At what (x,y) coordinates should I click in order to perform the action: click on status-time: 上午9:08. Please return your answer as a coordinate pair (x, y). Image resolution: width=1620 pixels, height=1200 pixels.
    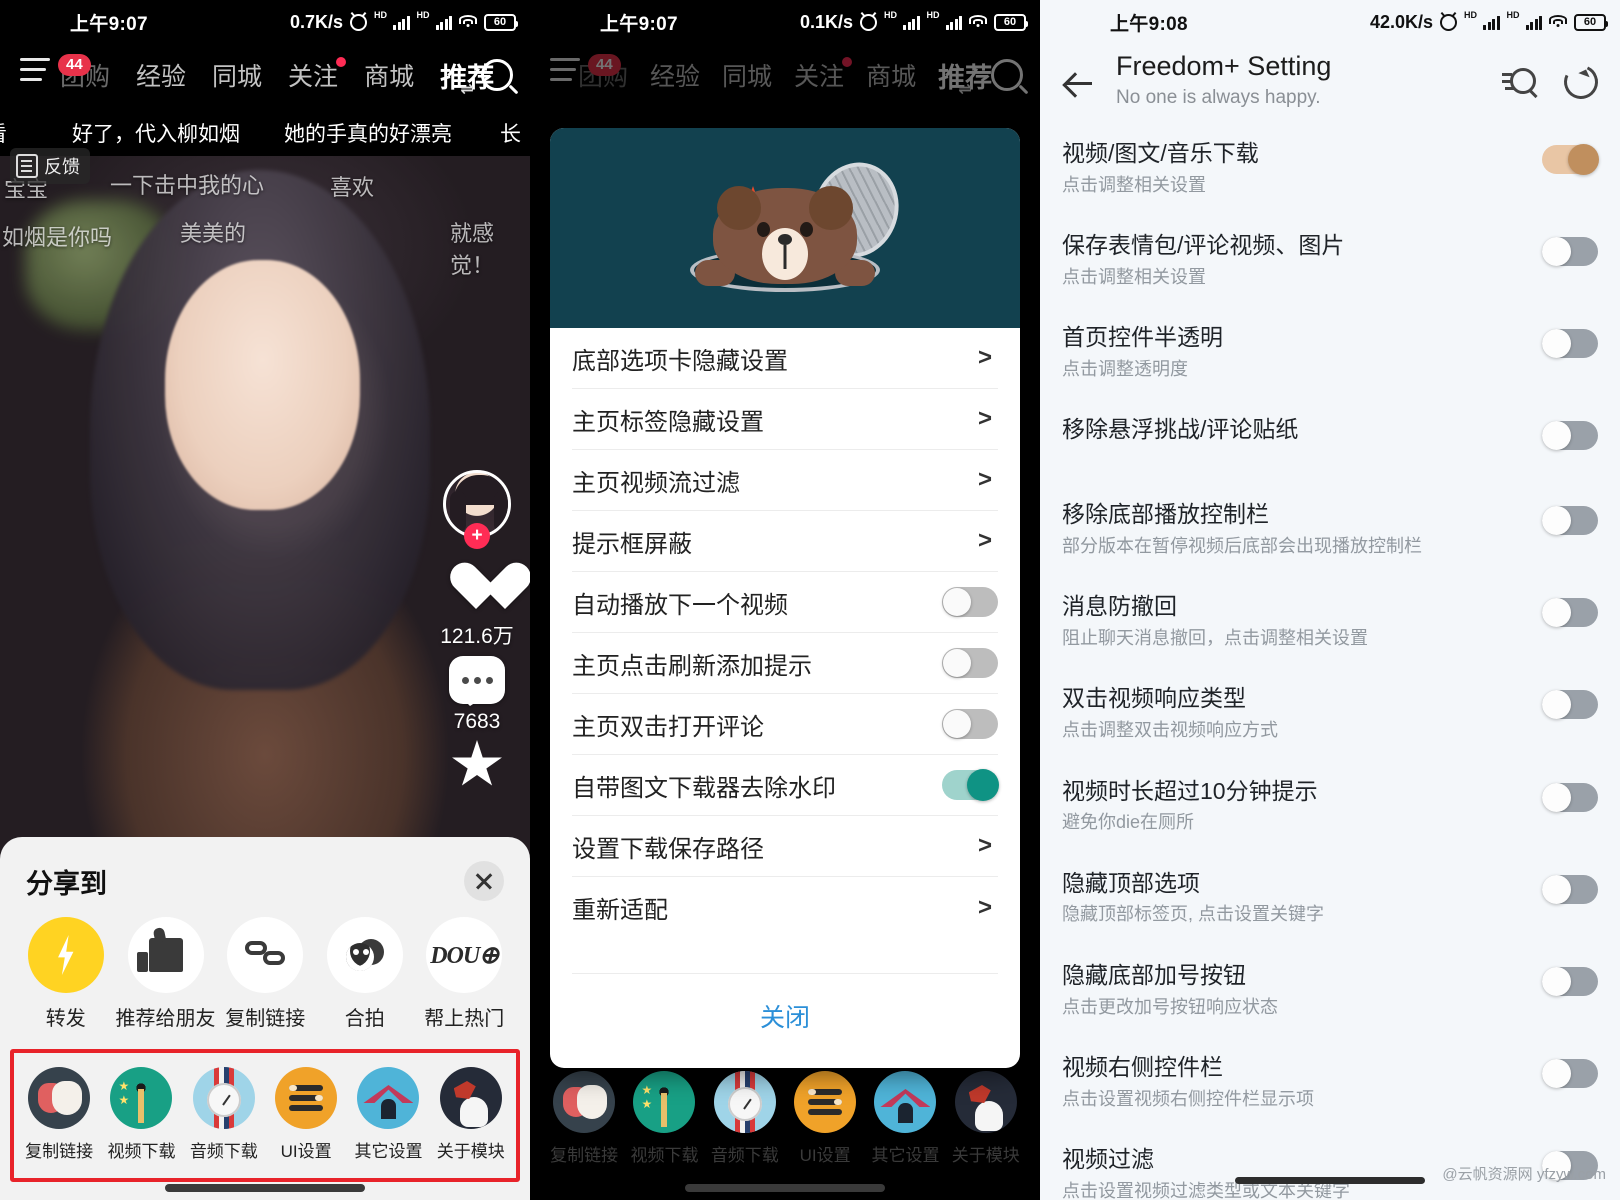
    Looking at the image, I should click on (1149, 24).